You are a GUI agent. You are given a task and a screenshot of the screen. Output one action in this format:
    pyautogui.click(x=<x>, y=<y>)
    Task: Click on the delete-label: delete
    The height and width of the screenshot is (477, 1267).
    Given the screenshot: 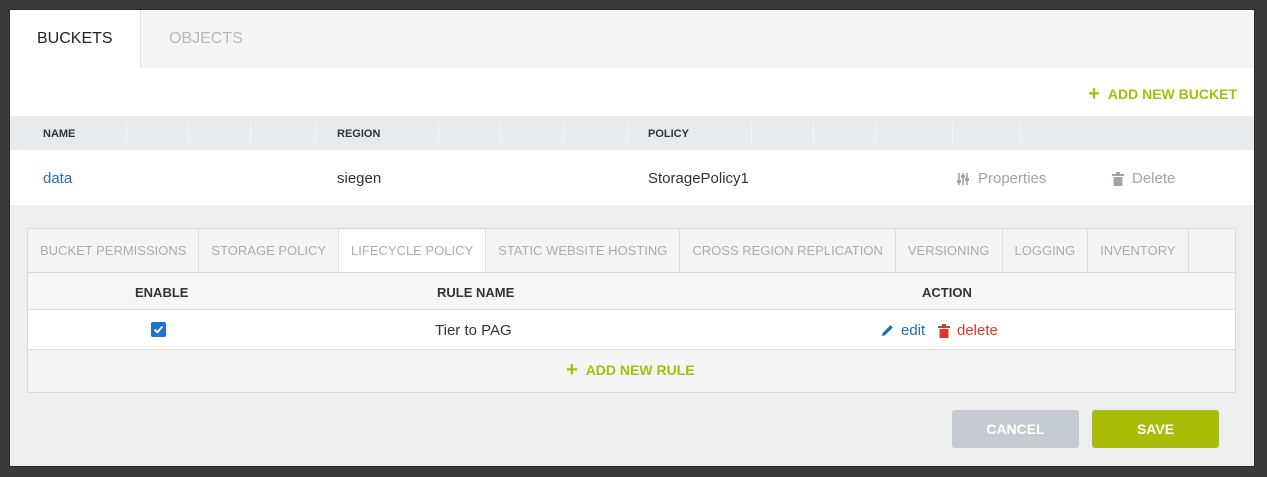 What is the action you would take?
    pyautogui.click(x=977, y=330)
    